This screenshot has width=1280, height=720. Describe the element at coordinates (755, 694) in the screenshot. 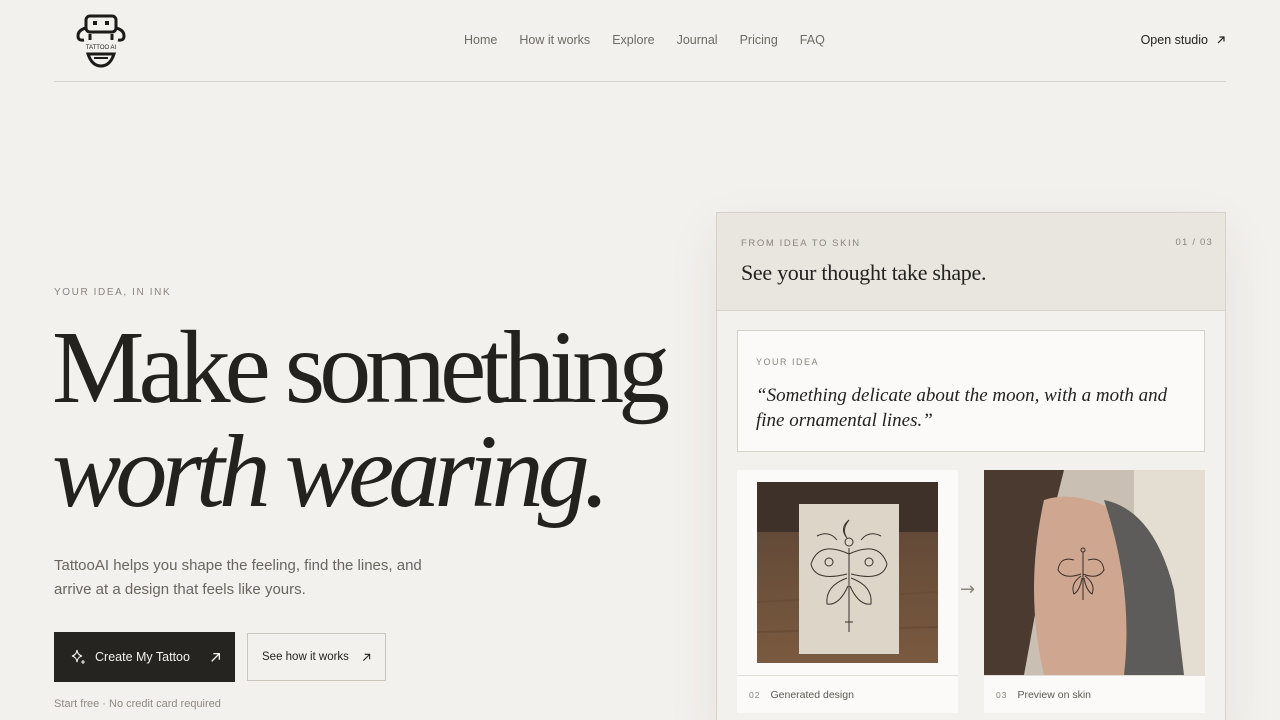

I see `panel-number: 02` at that location.